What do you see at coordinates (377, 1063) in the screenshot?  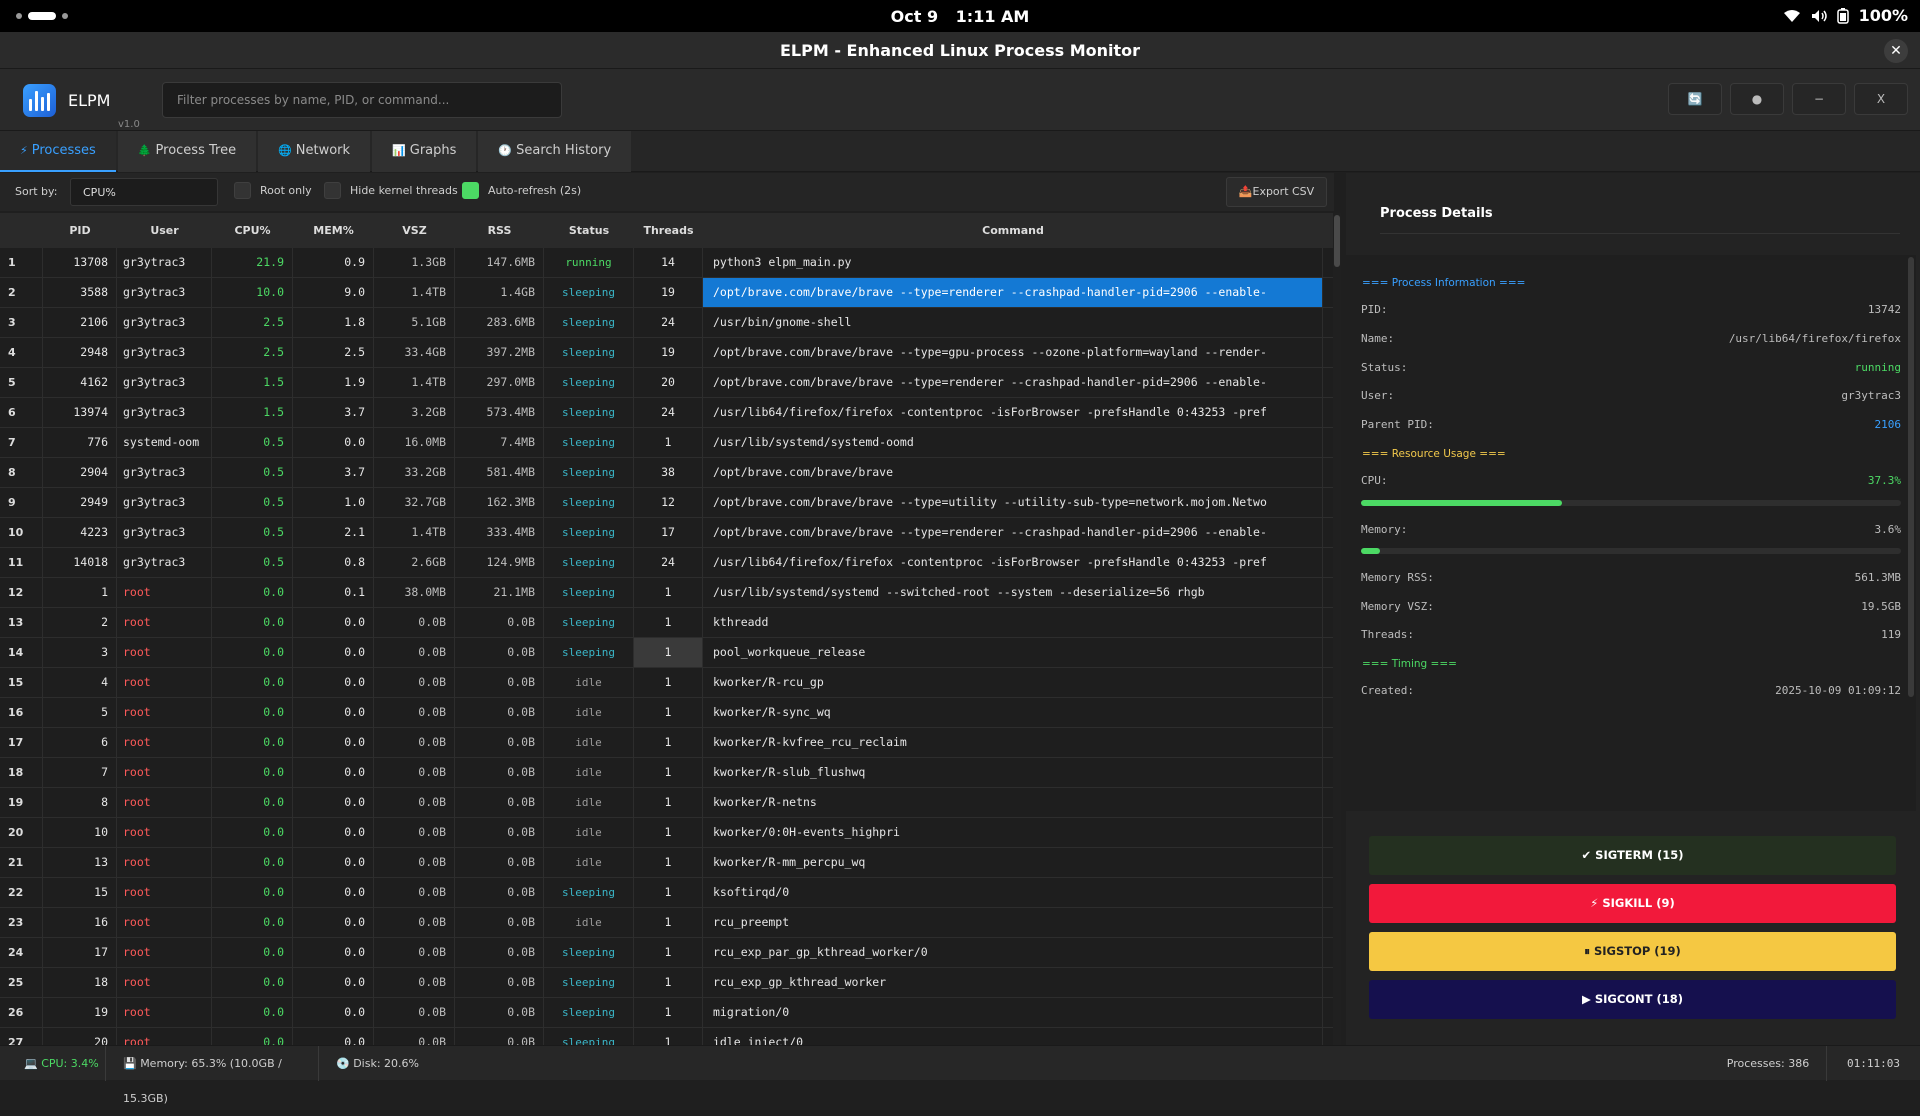 I see `status-disk: 💿 Disk: 20.6%` at bounding box center [377, 1063].